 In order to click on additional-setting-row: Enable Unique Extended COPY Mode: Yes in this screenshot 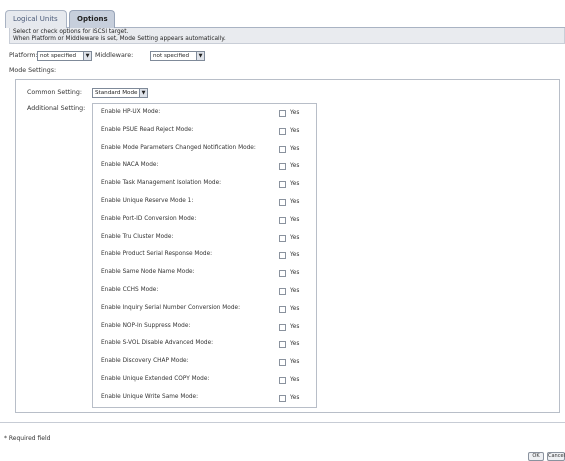, I will do `click(204, 381)`.